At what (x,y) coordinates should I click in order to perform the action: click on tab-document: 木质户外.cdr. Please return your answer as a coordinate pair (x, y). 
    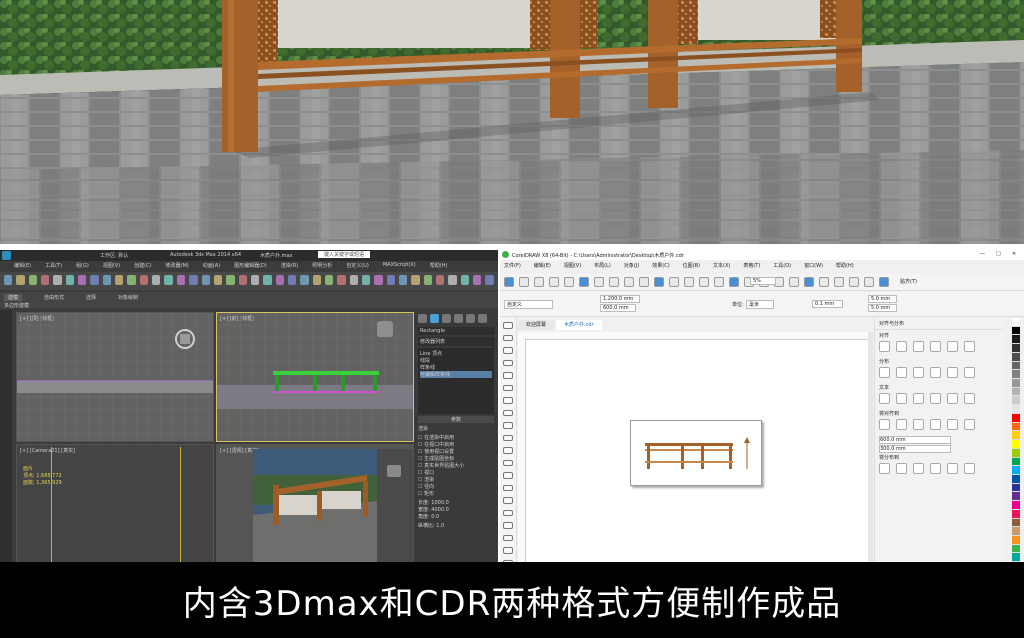
    Looking at the image, I should click on (579, 325).